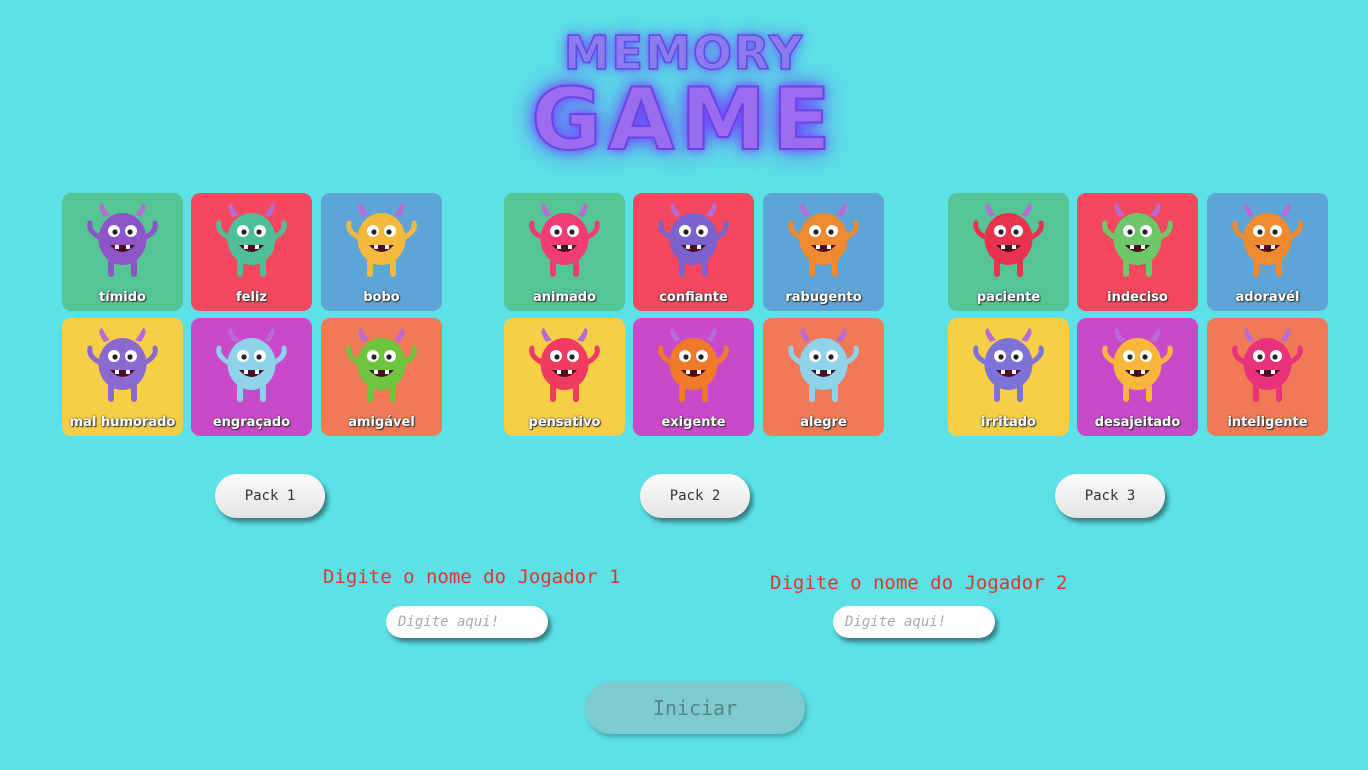 The image size is (1368, 770). I want to click on monster-card-label: irritado, so click(1008, 422).